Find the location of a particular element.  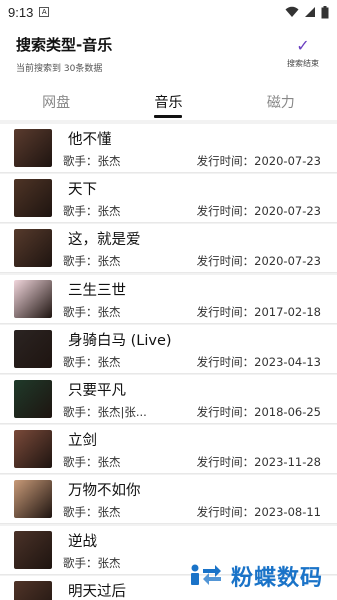

song-row: 三生三世 歌手：张杰 发行时间：2017-02-18 is located at coordinates (168, 299).